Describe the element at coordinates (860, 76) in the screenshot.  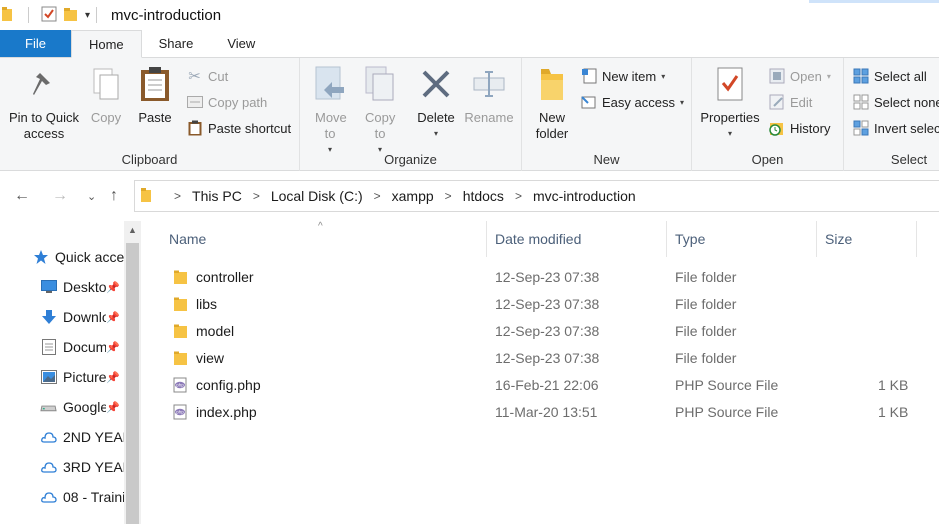
I see `select-all-icon` at that location.